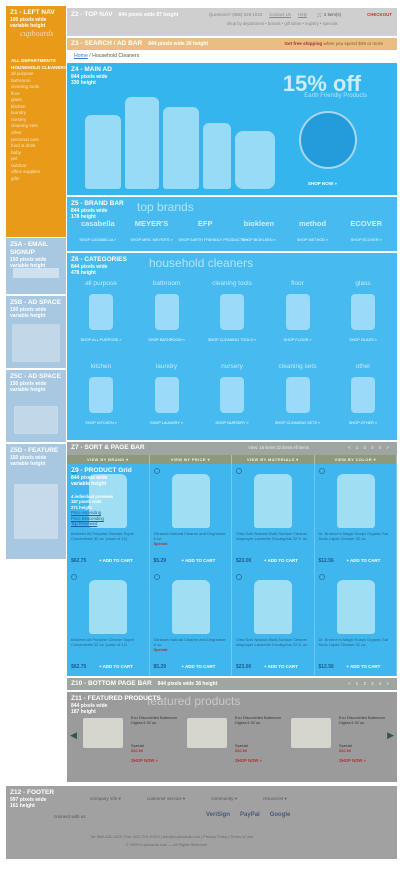 The width and height of the screenshot is (400, 875). I want to click on help-link: Help, so click(302, 14).